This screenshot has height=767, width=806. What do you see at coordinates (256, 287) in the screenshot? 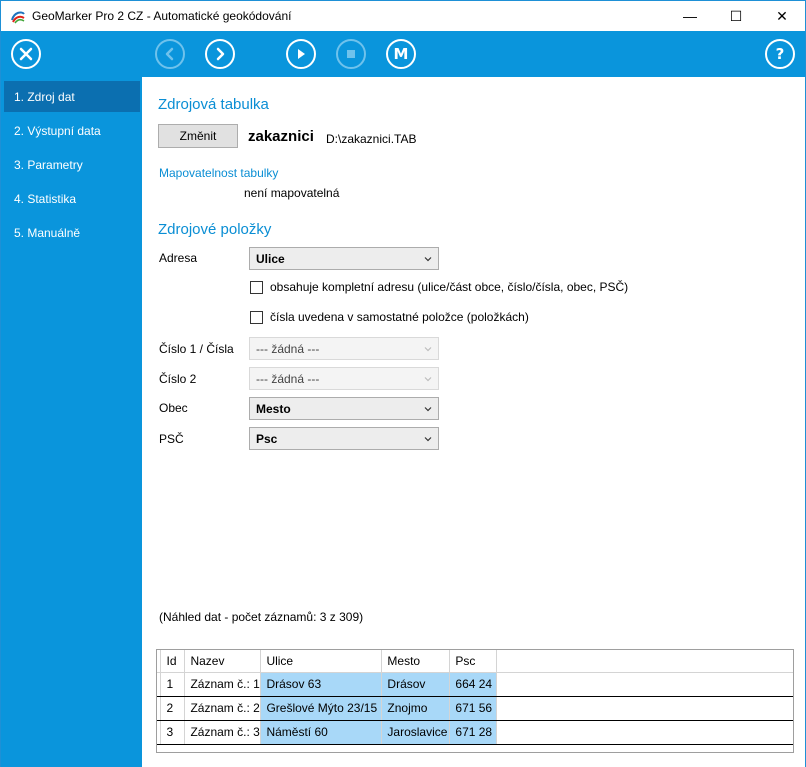
I see `full-address-checkbox` at bounding box center [256, 287].